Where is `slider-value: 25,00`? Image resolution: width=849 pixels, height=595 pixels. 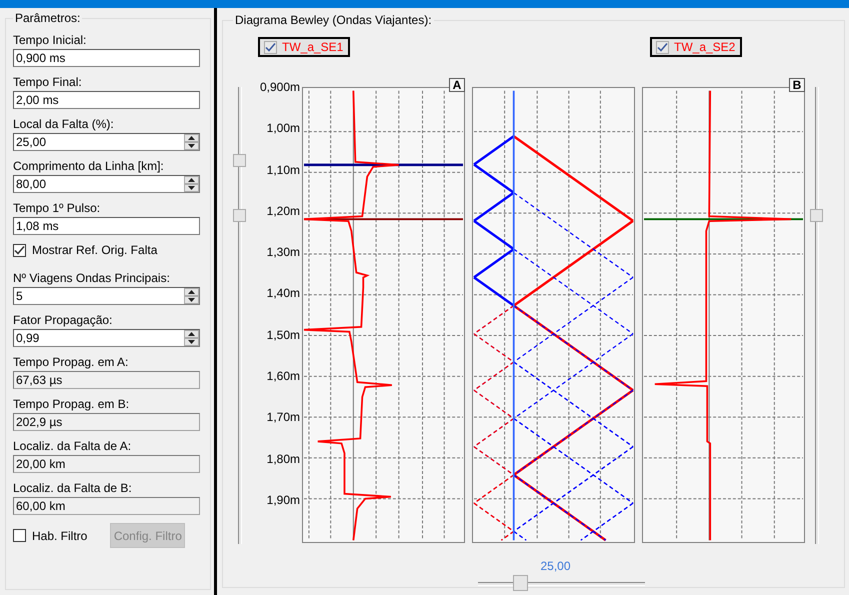 slider-value: 25,00 is located at coordinates (555, 566).